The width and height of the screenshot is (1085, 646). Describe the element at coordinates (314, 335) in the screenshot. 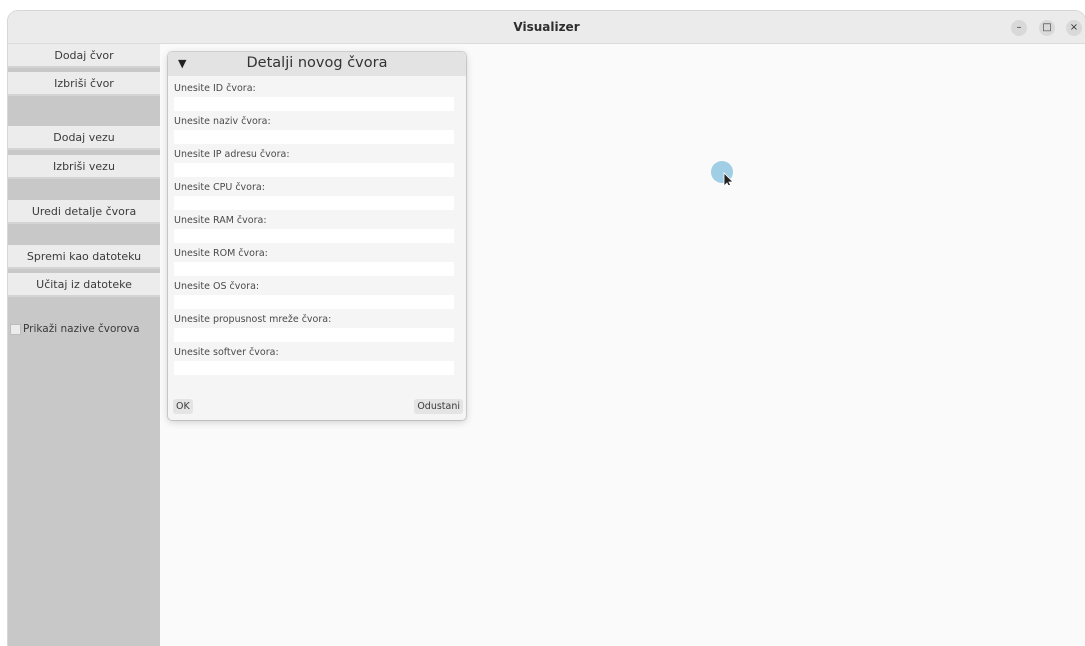

I see `node-bandwidth-input` at that location.